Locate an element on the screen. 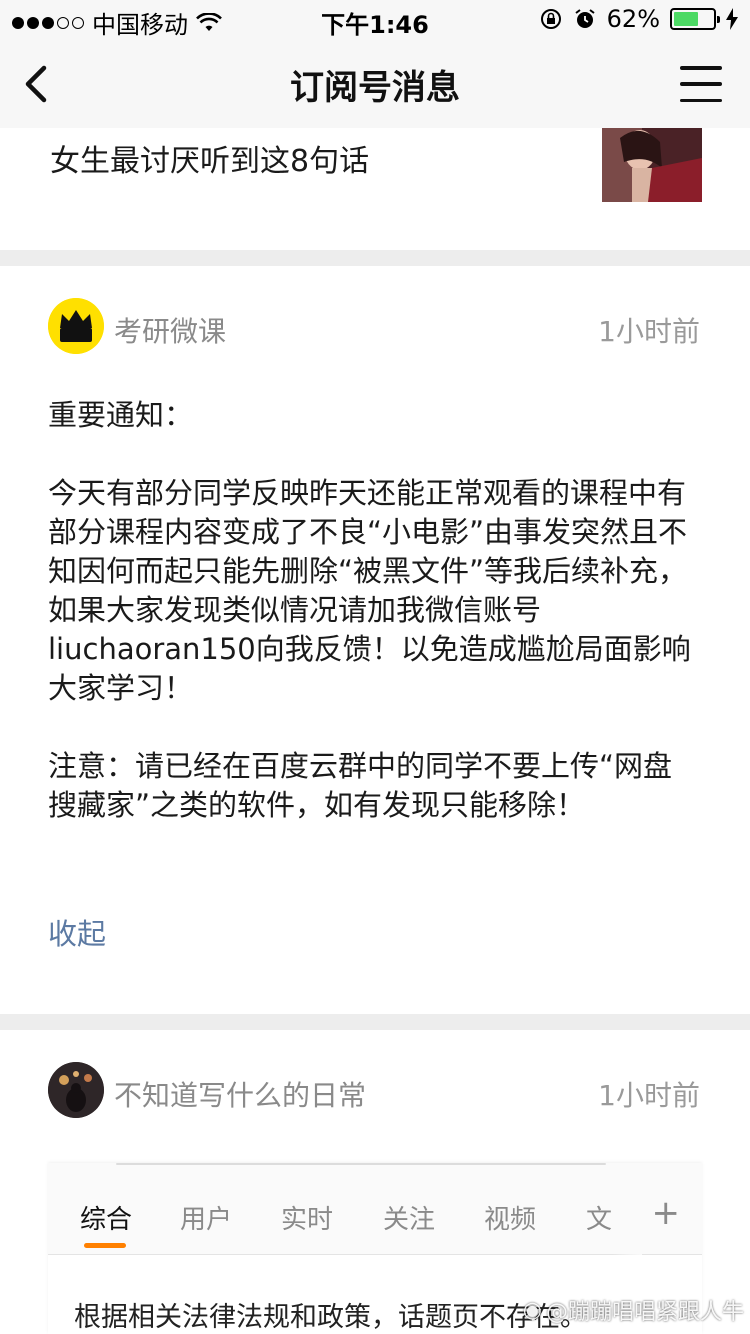  watermark-text: @蹦蹦唱唱紧跟人牛 is located at coordinates (644, 1312).